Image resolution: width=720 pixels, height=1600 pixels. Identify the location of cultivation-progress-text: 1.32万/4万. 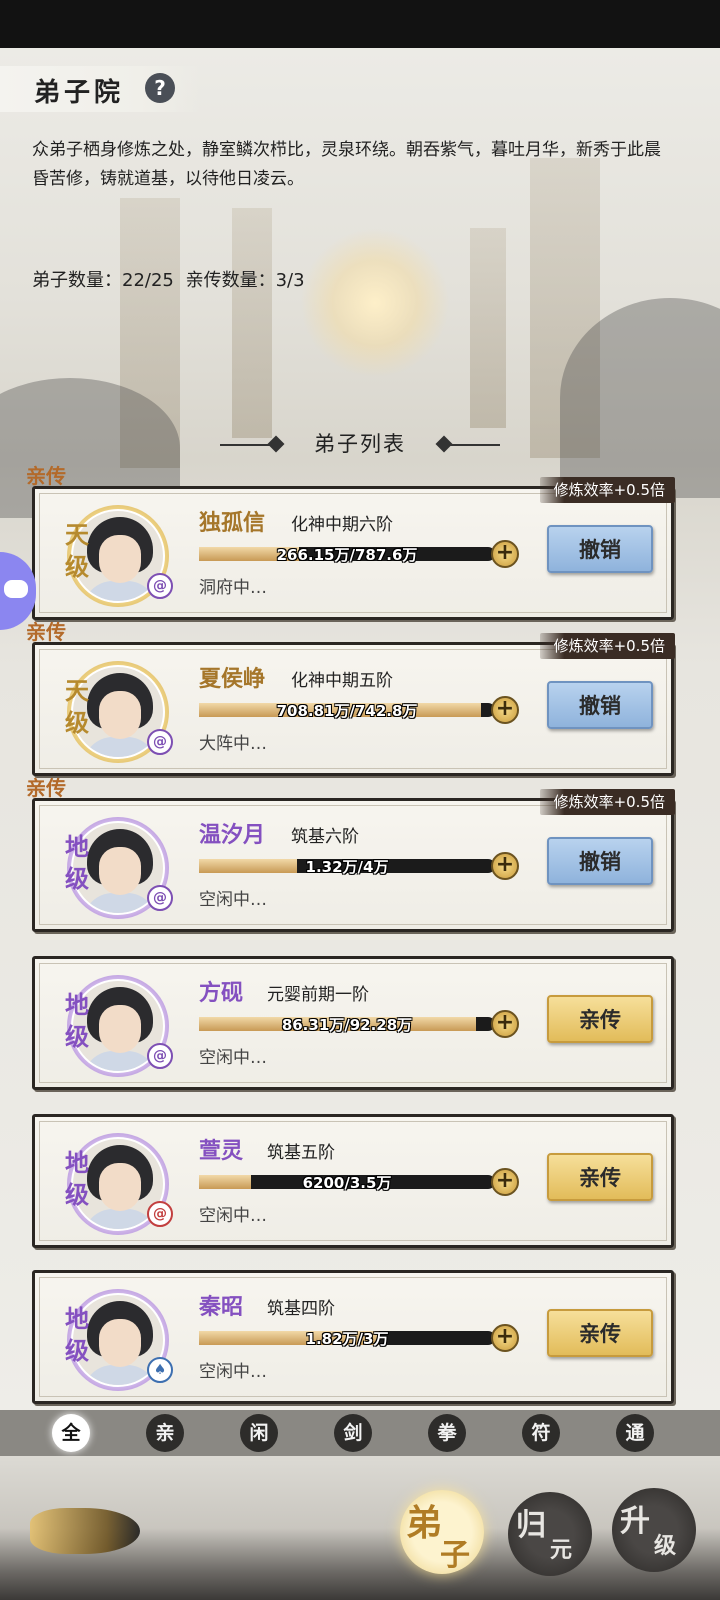
(347, 867).